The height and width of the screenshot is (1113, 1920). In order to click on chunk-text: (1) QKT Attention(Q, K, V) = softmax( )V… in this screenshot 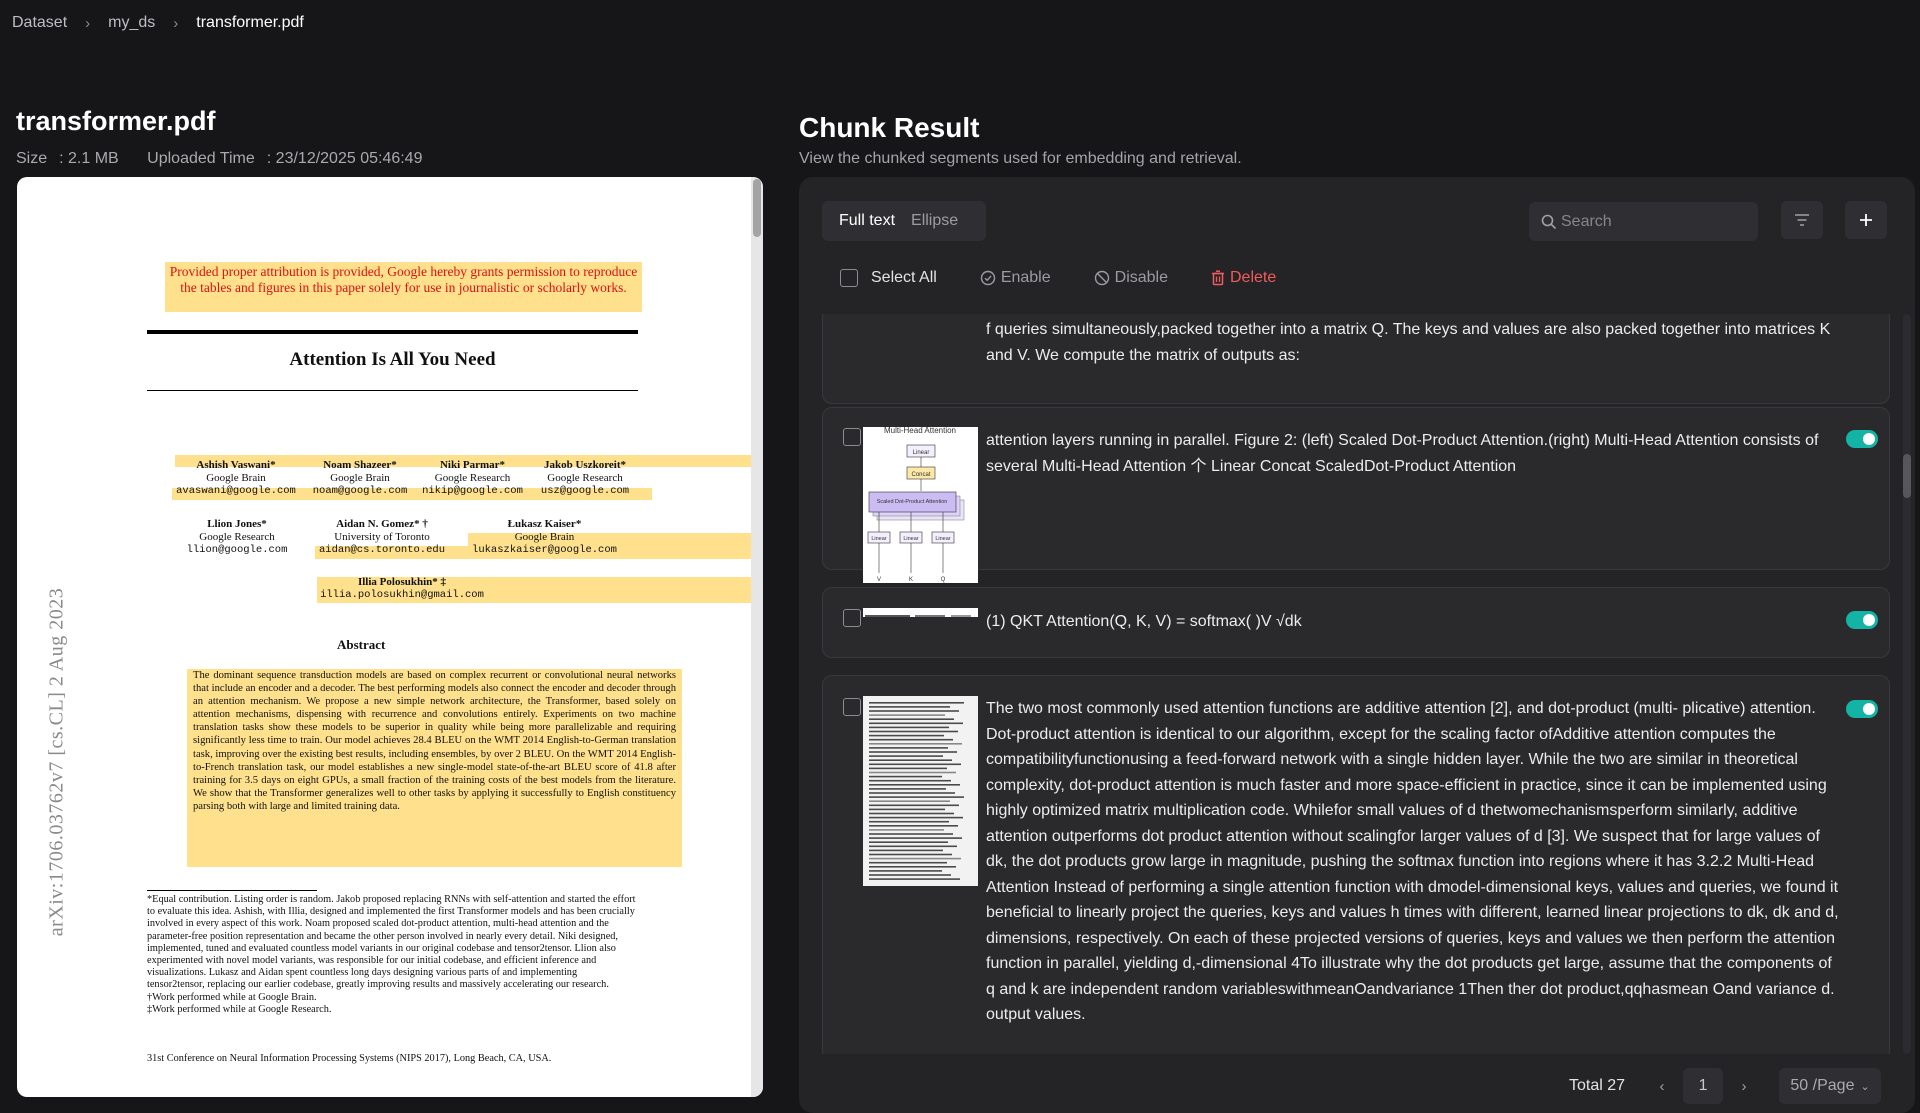, I will do `click(1413, 622)`.